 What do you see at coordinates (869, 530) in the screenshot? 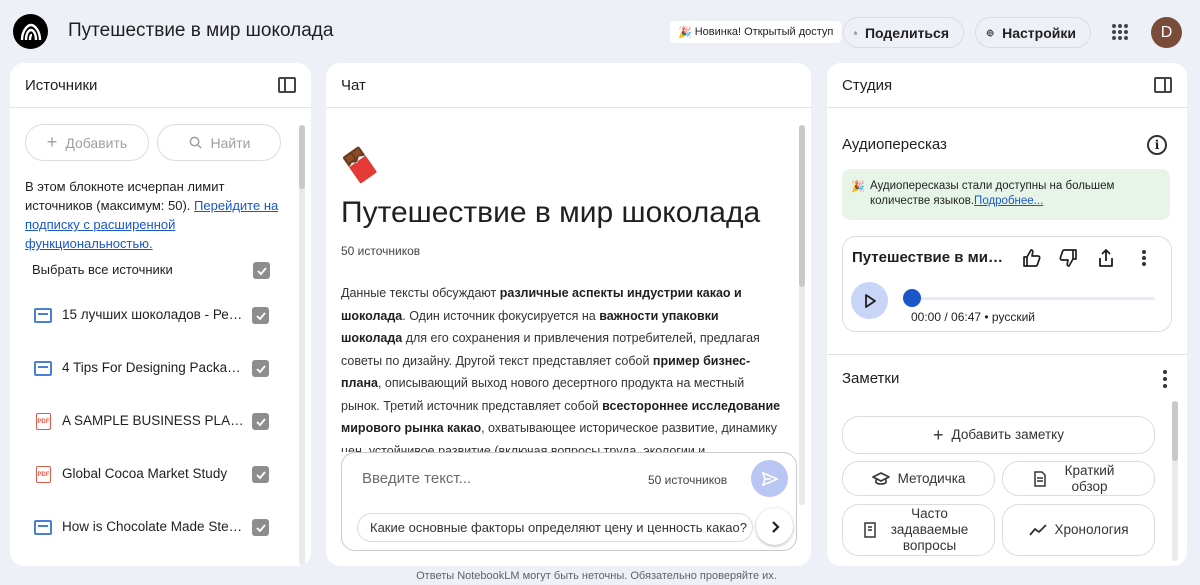
I see `faq-doc-icon` at bounding box center [869, 530].